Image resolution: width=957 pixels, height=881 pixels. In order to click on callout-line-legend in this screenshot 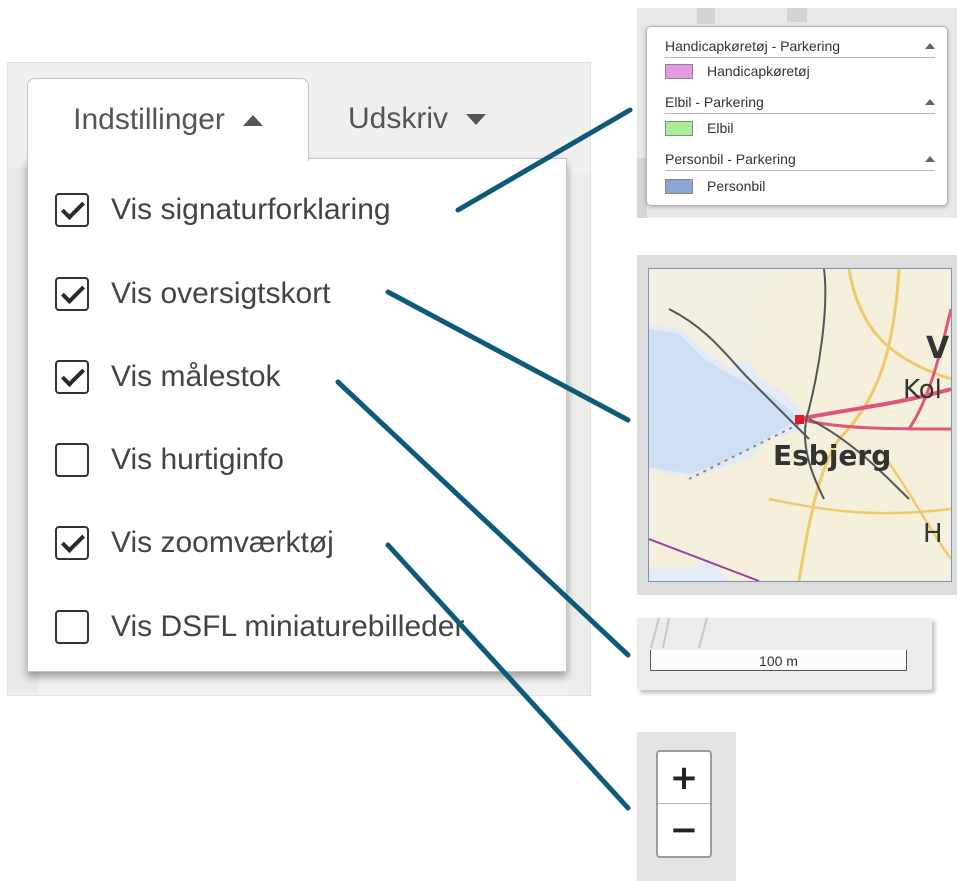, I will do `click(544, 160)`.